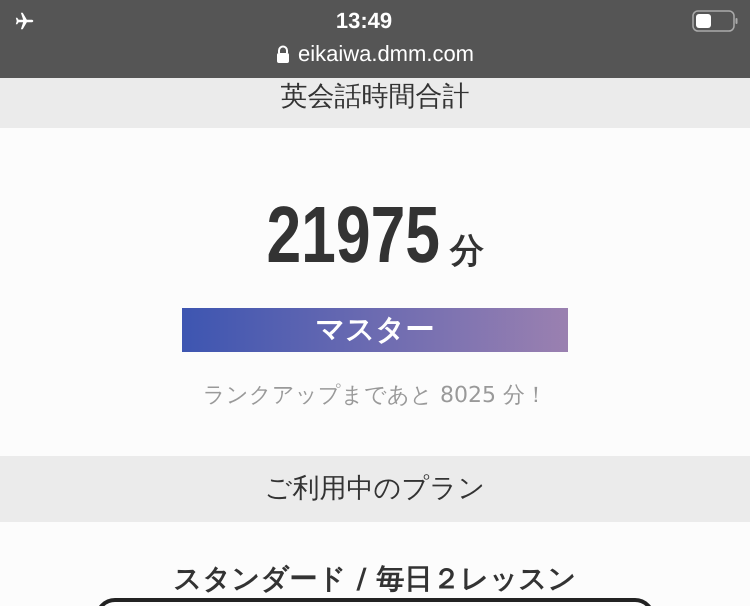 This screenshot has width=750, height=606. What do you see at coordinates (364, 21) in the screenshot?
I see `clock-time: 13:49` at bounding box center [364, 21].